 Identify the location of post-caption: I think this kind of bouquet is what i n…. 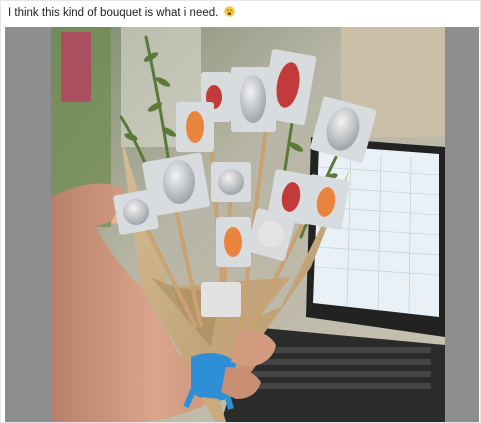
(121, 13).